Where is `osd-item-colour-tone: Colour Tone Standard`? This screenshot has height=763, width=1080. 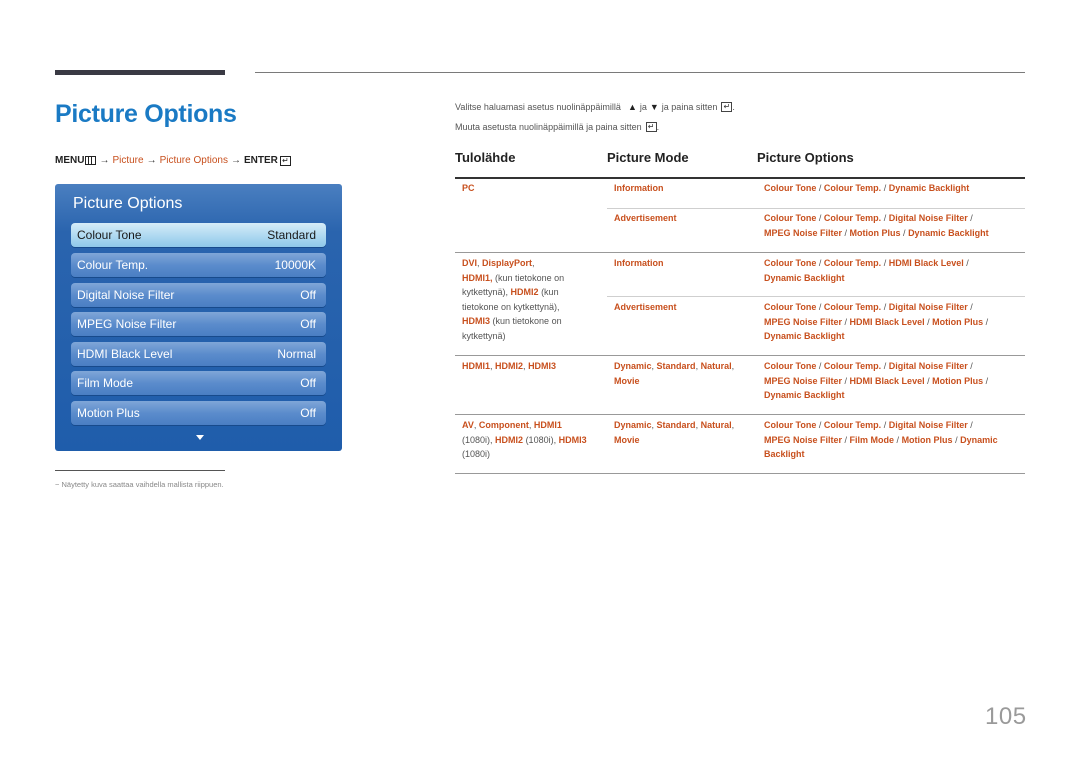 osd-item-colour-tone: Colour Tone Standard is located at coordinates (198, 235).